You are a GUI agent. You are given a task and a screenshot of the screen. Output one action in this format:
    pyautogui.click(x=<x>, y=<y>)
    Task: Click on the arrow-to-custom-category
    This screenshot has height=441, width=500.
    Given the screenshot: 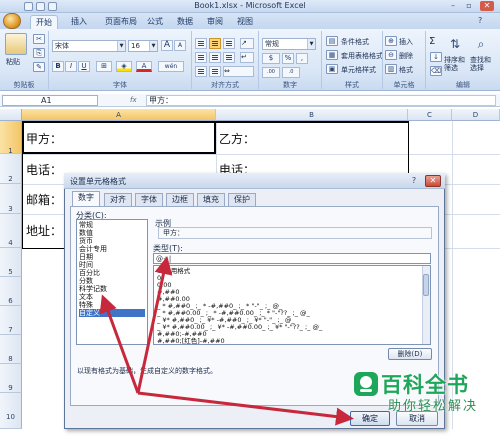 What is the action you would take?
    pyautogui.click(x=119, y=344)
    